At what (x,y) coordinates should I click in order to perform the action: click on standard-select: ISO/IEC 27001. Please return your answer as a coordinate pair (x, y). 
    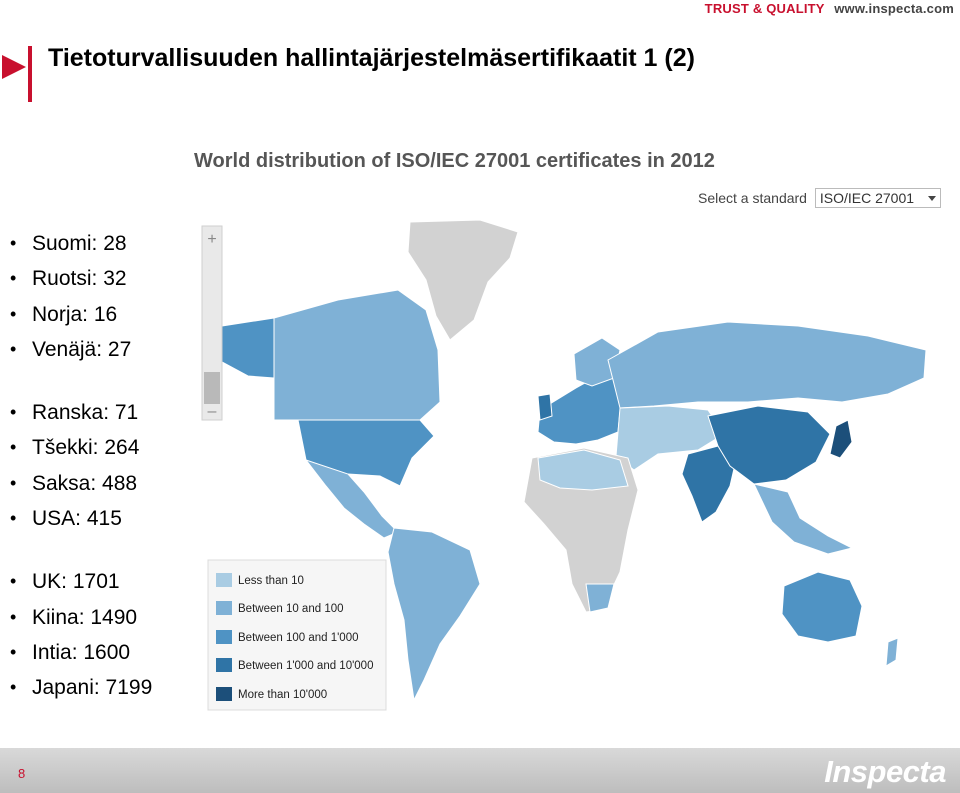
    Looking at the image, I should click on (877, 198).